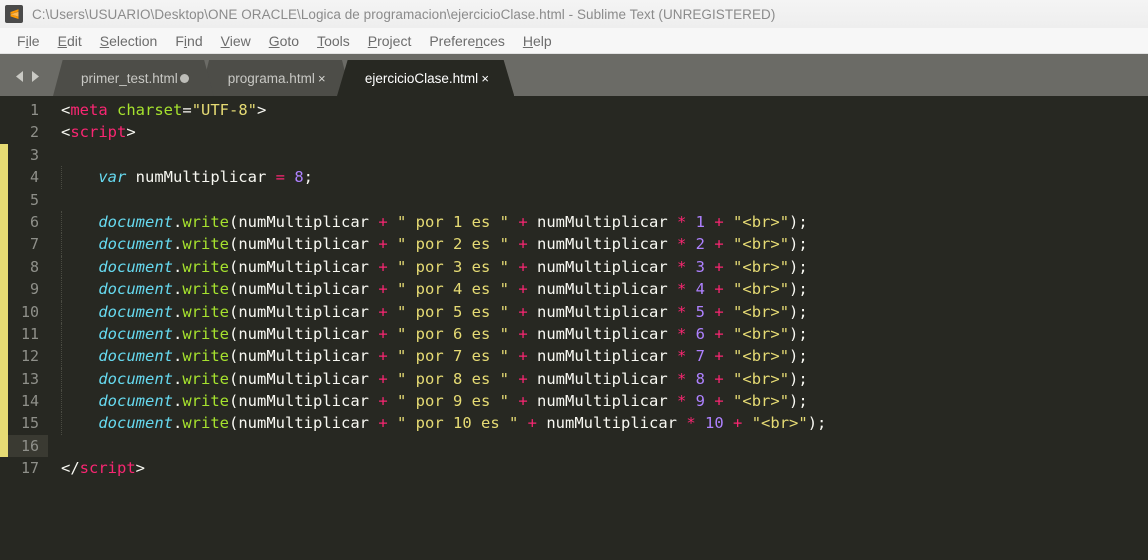 The width and height of the screenshot is (1148, 560). Describe the element at coordinates (187, 110) in the screenshot. I see `token-plain: =` at that location.